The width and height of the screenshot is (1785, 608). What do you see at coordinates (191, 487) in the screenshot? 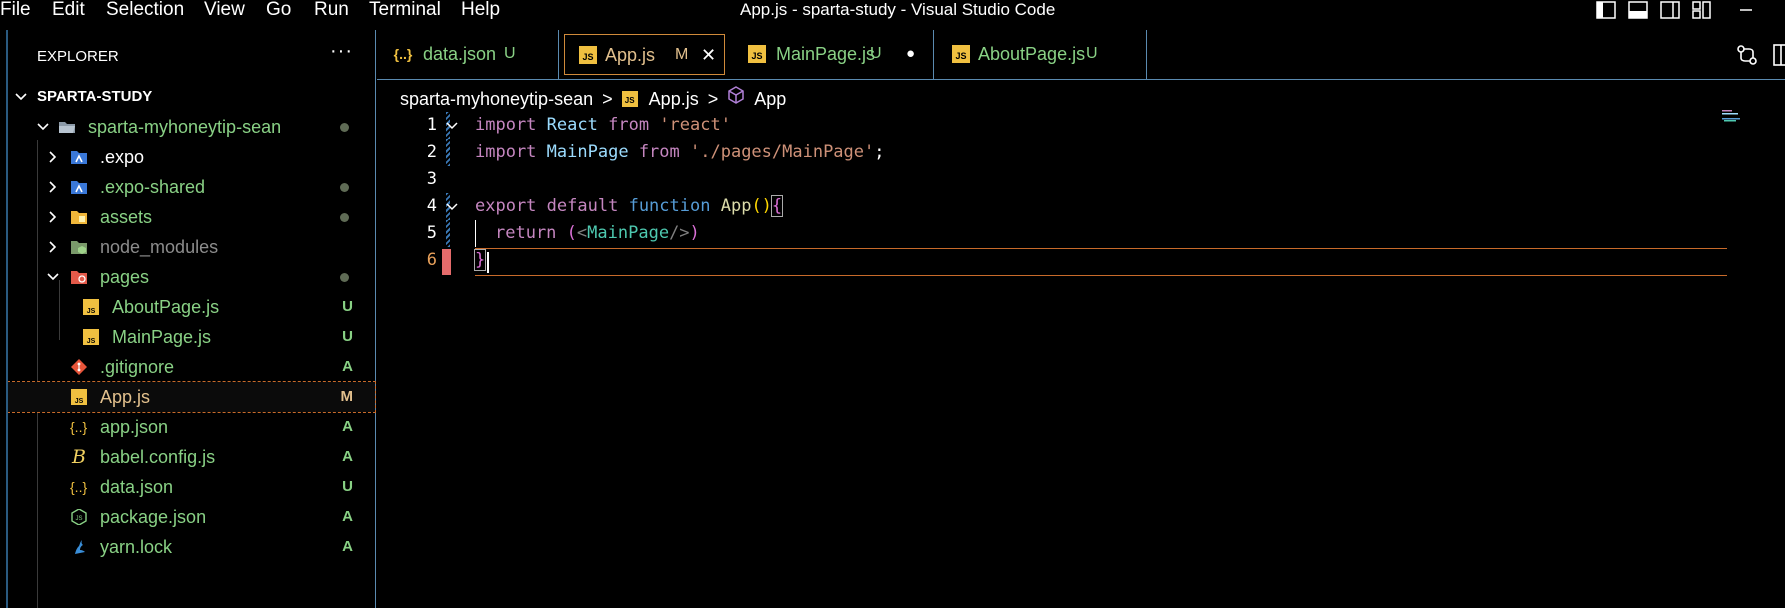
I see `file-data-json: {..} data.json U` at bounding box center [191, 487].